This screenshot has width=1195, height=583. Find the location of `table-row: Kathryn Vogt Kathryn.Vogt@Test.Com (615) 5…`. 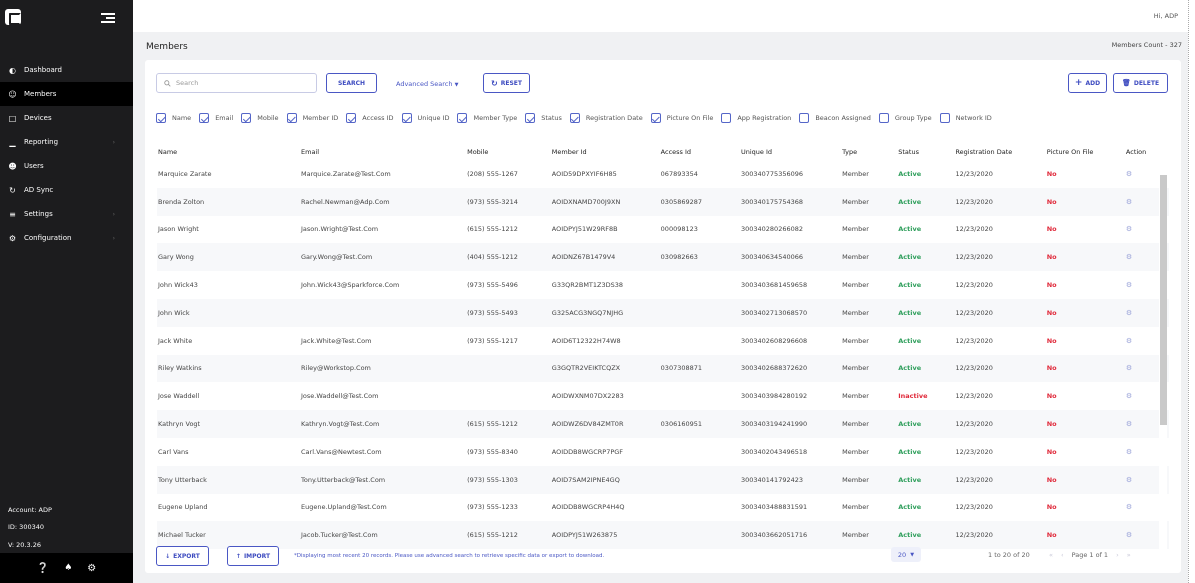

table-row: Kathryn Vogt Kathryn.Vogt@Test.Com (615) 5… is located at coordinates (663, 424).